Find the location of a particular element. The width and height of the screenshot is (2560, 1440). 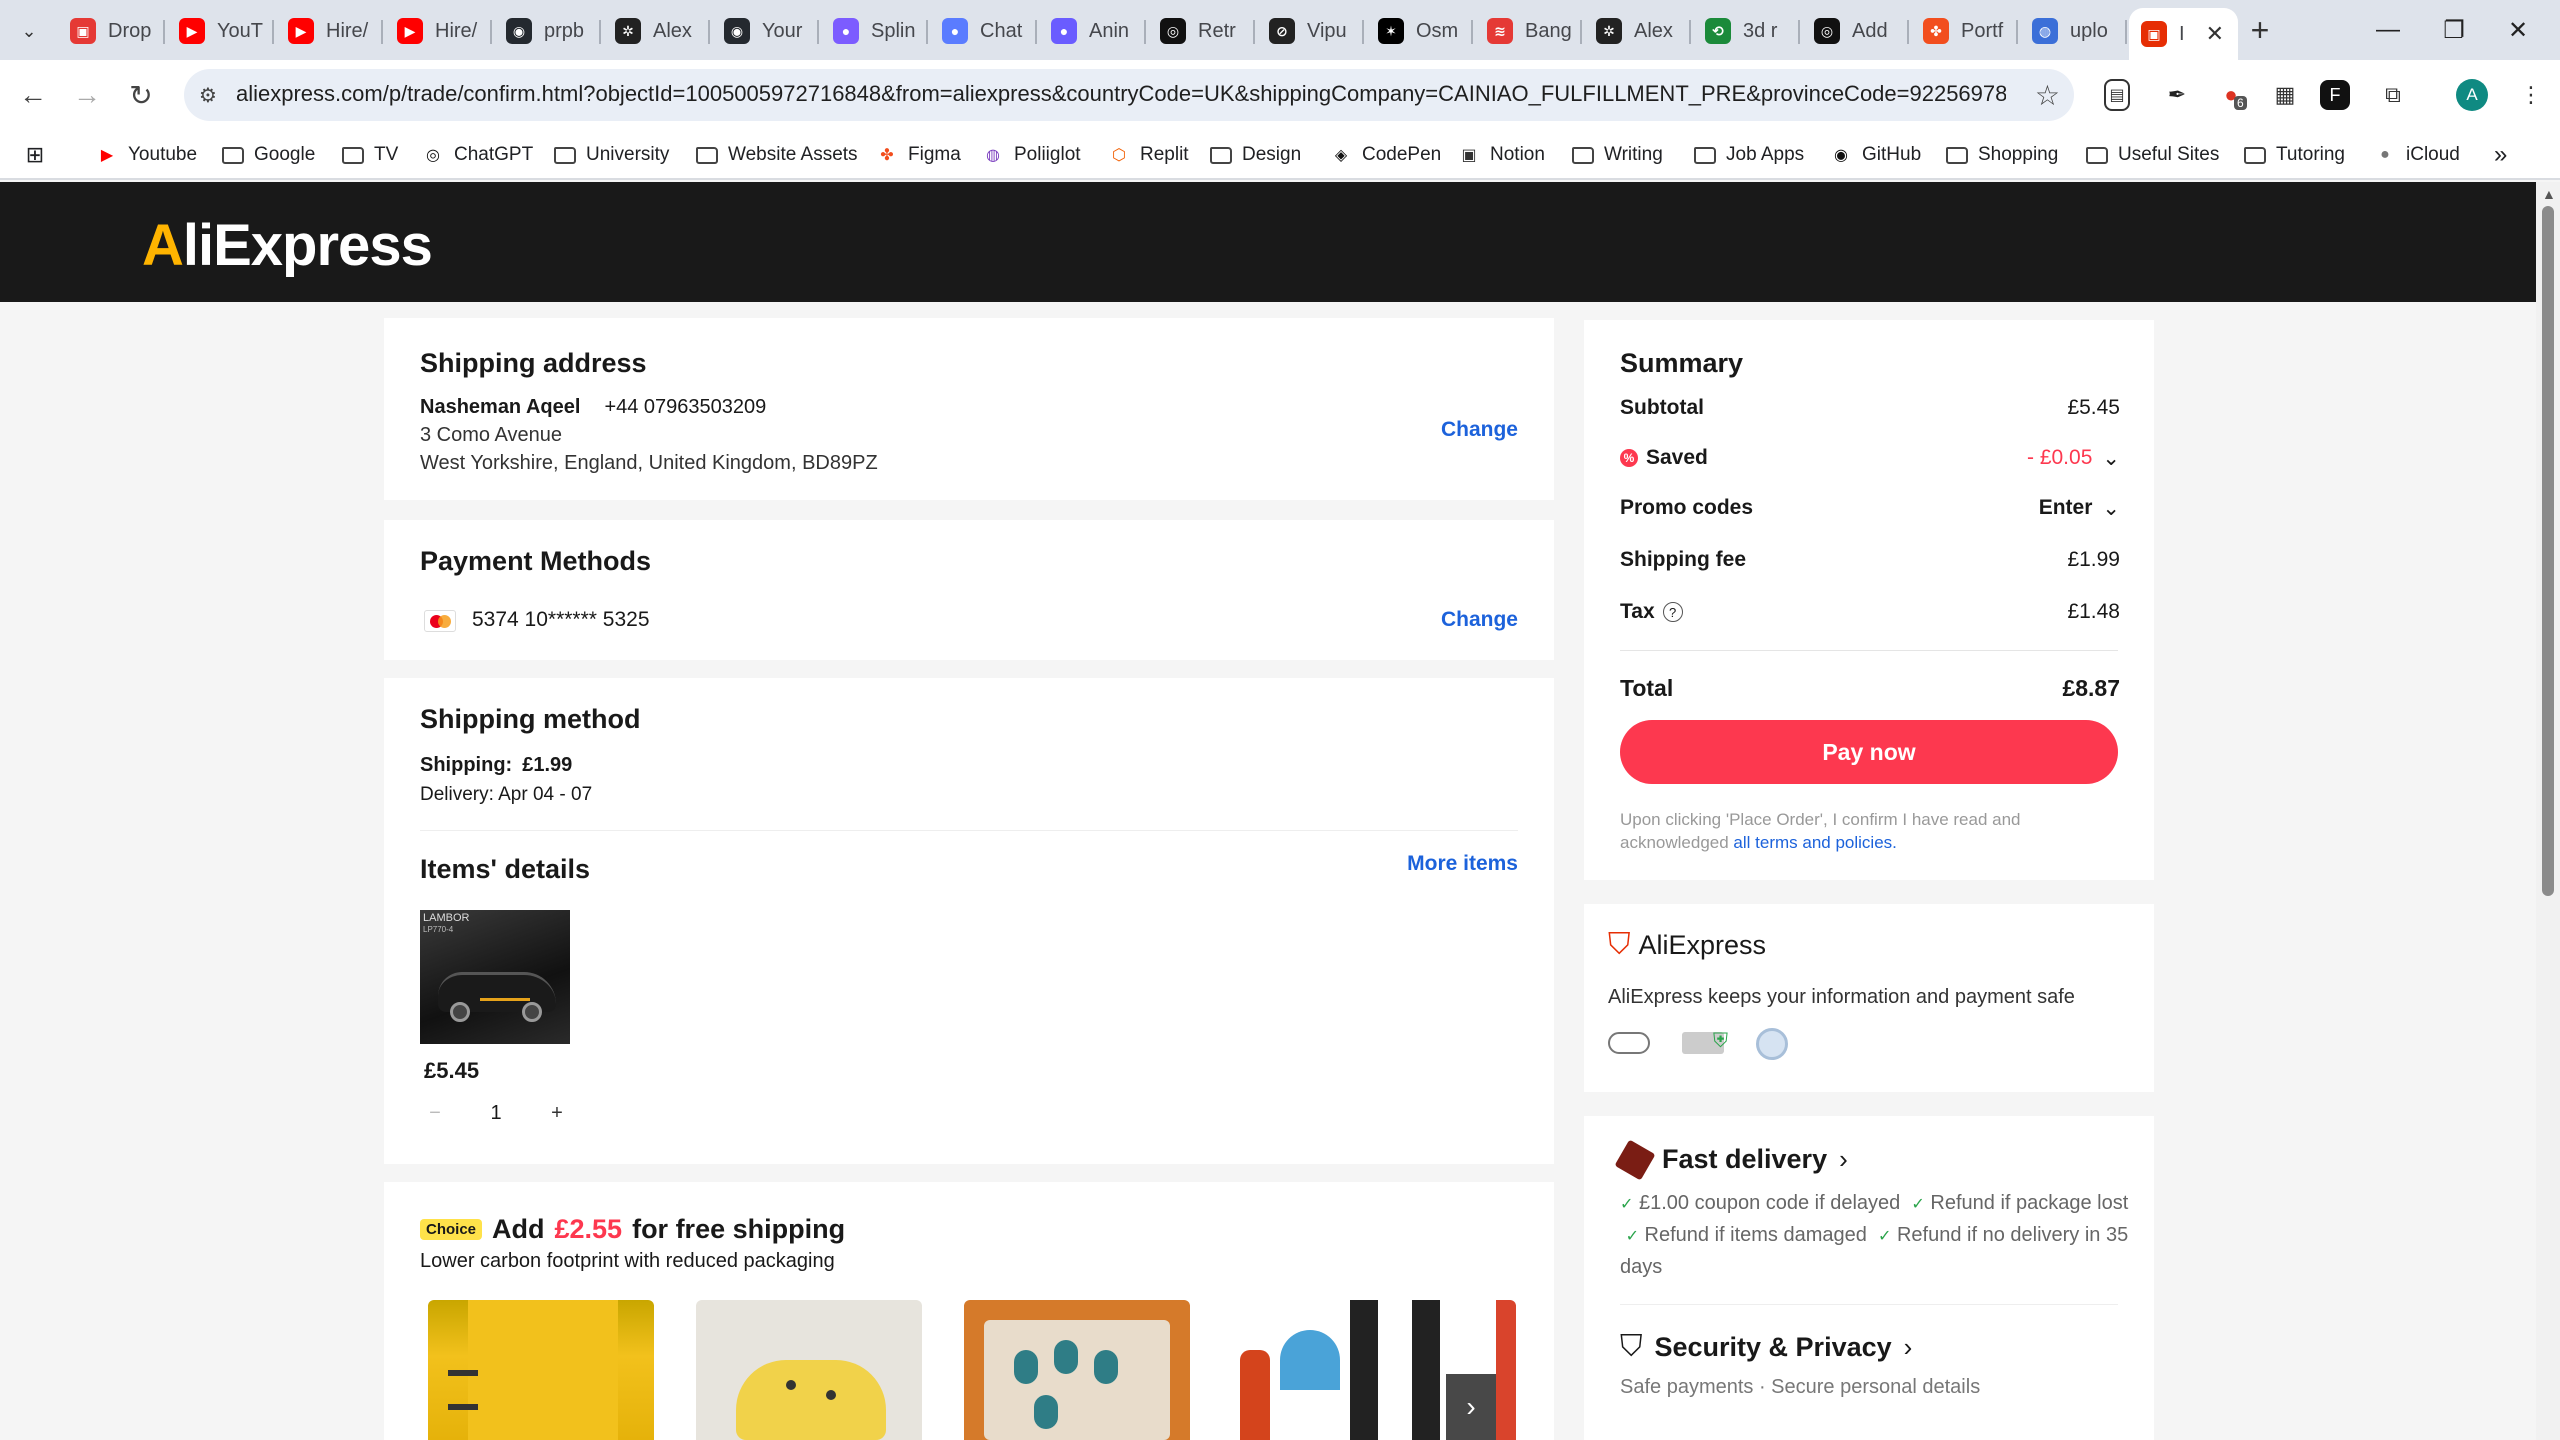

bookmark-star-icon: ☆ is located at coordinates (2047, 95).